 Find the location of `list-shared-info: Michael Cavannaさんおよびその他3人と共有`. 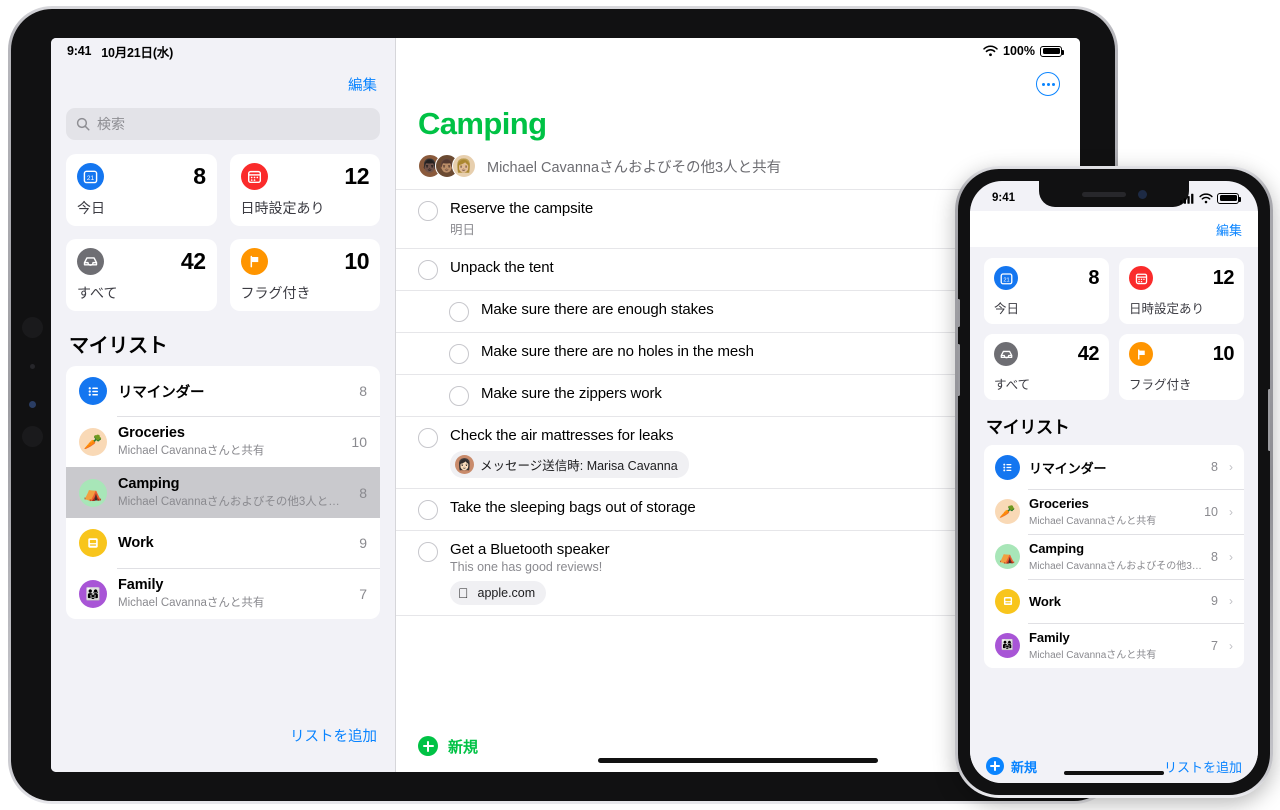

list-shared-info: Michael Cavannaさんおよびその他3人と共有 is located at coordinates (233, 502).